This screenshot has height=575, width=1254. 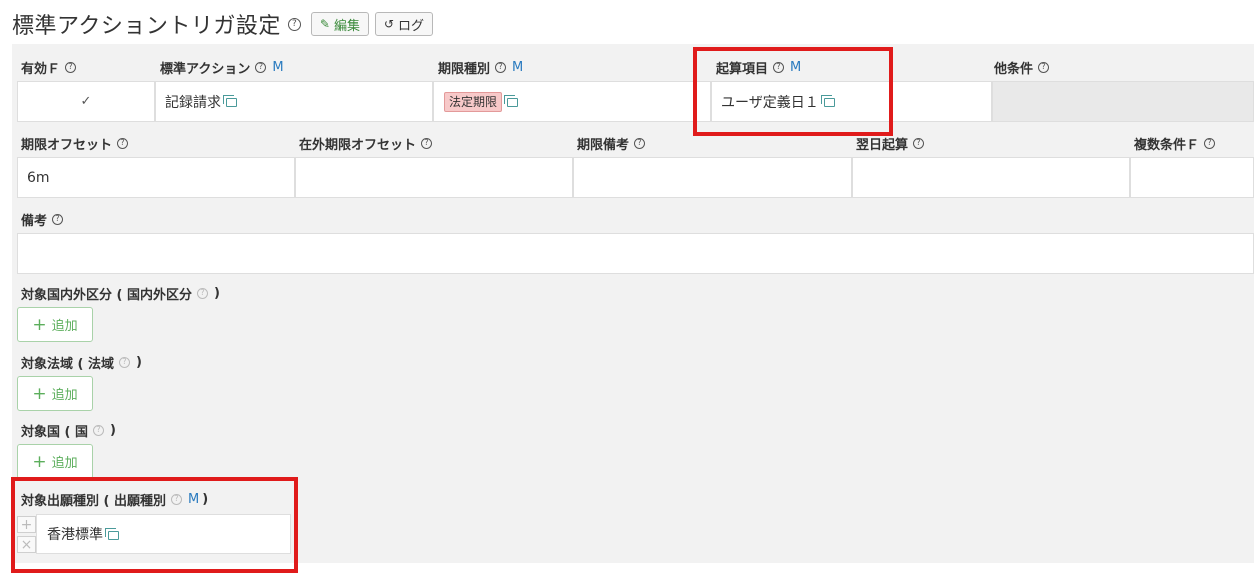 I want to click on log-button: ↺ ログ, so click(x=404, y=24).